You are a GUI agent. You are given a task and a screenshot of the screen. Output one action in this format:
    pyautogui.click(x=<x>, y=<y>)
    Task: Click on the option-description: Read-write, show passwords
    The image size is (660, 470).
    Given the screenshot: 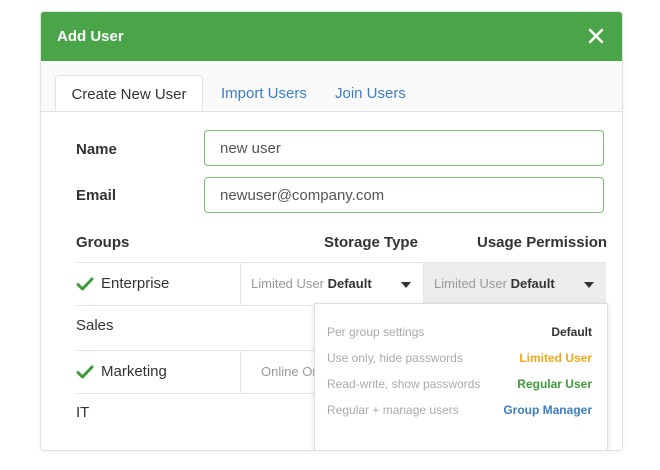 What is the action you would take?
    pyautogui.click(x=404, y=384)
    